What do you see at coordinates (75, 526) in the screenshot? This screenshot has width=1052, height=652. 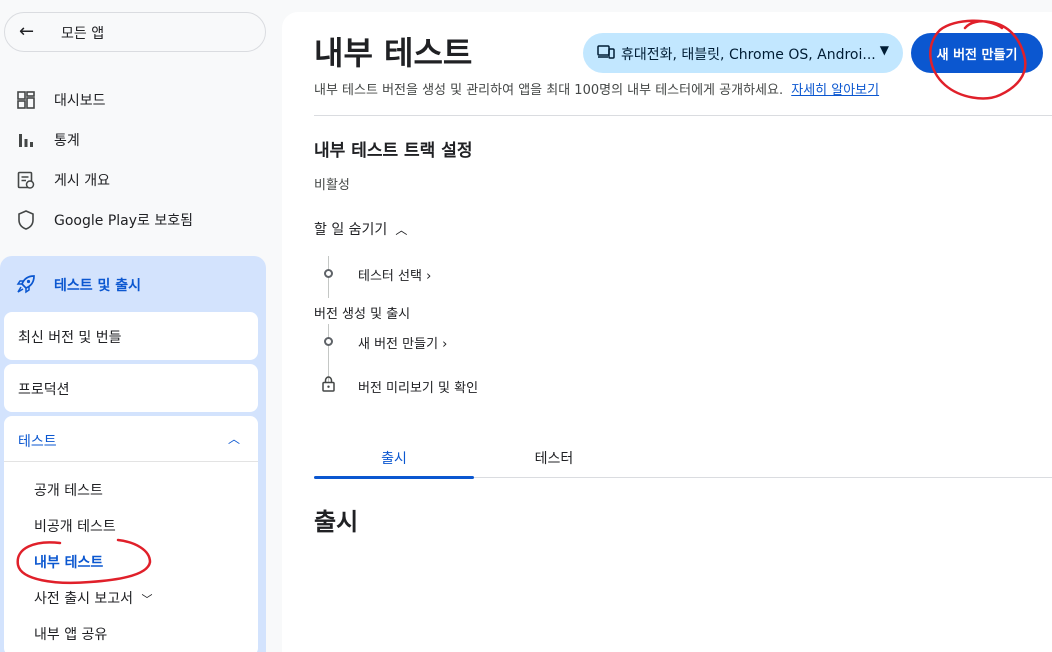 I see `sidebar-item-closed-testing: 비공개 테스트` at bounding box center [75, 526].